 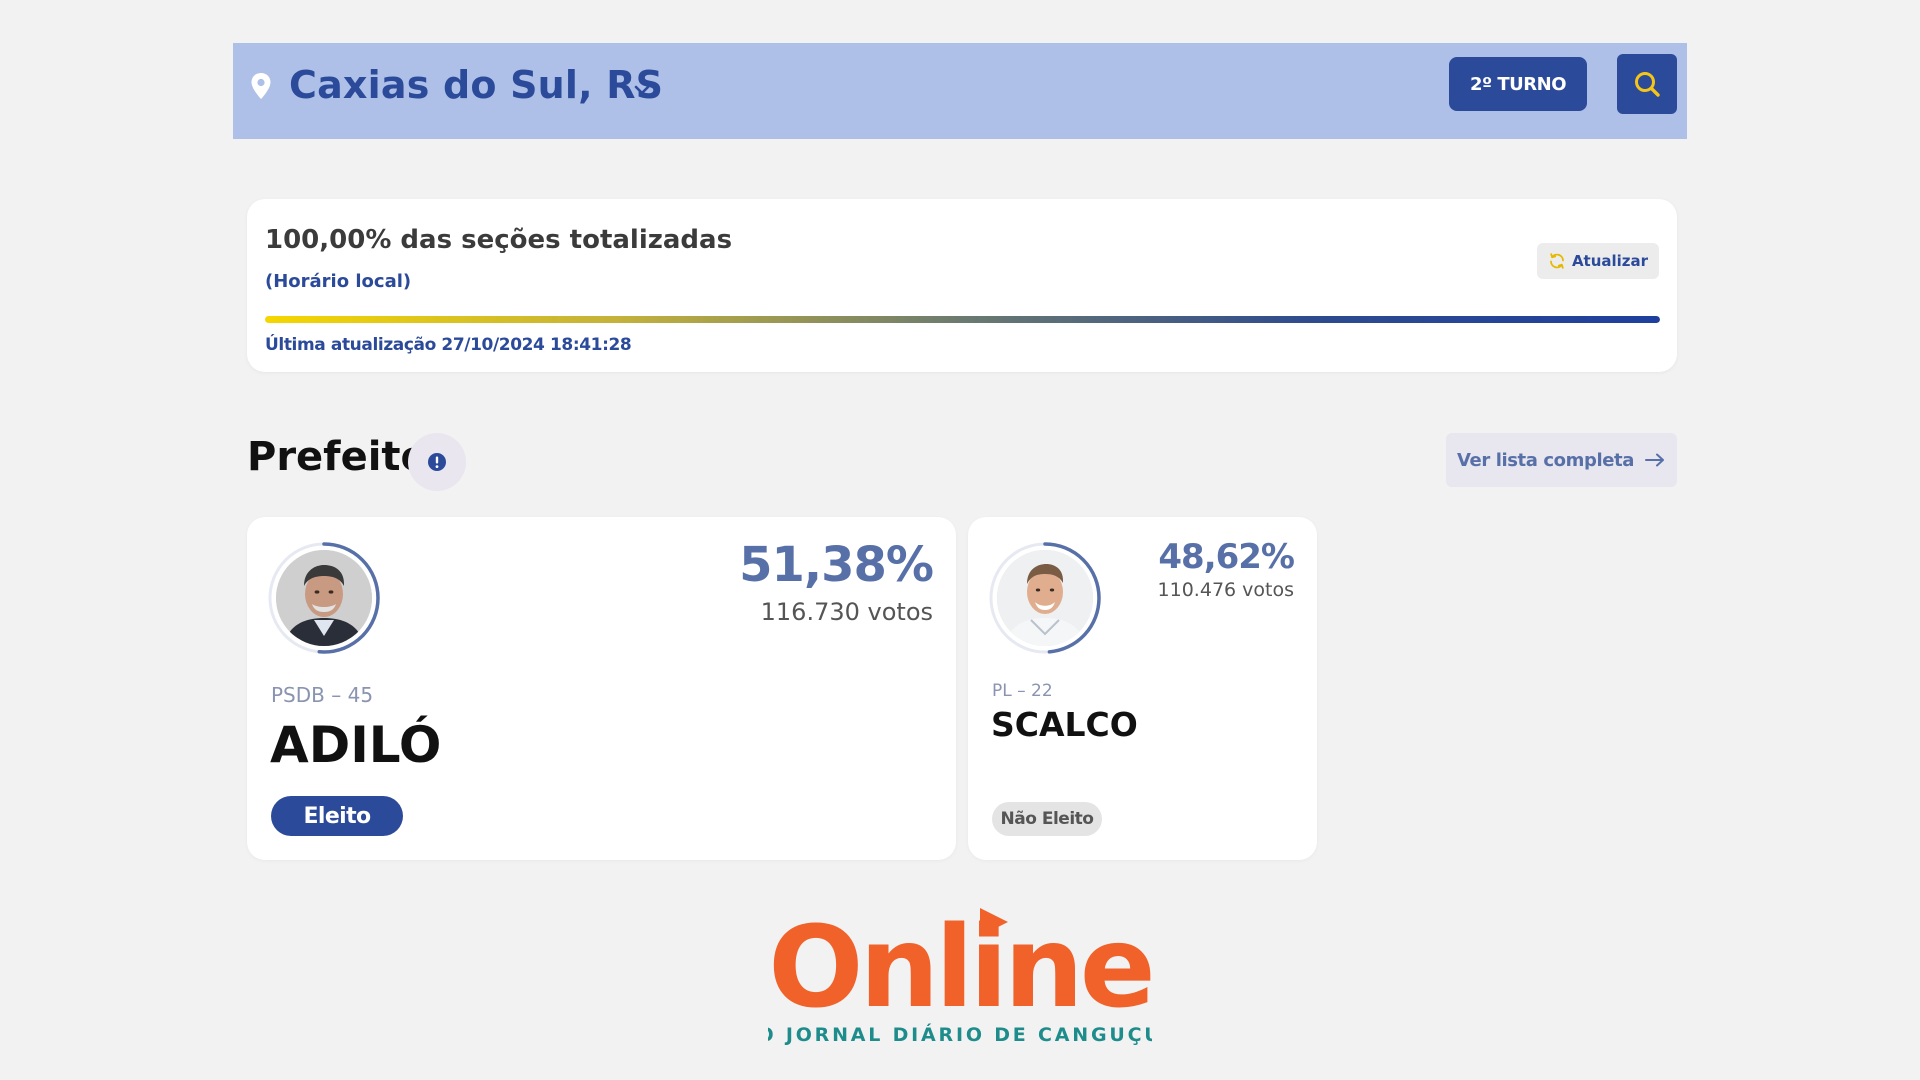 What do you see at coordinates (836, 565) in the screenshot?
I see `vote-percentage: 51,38%` at bounding box center [836, 565].